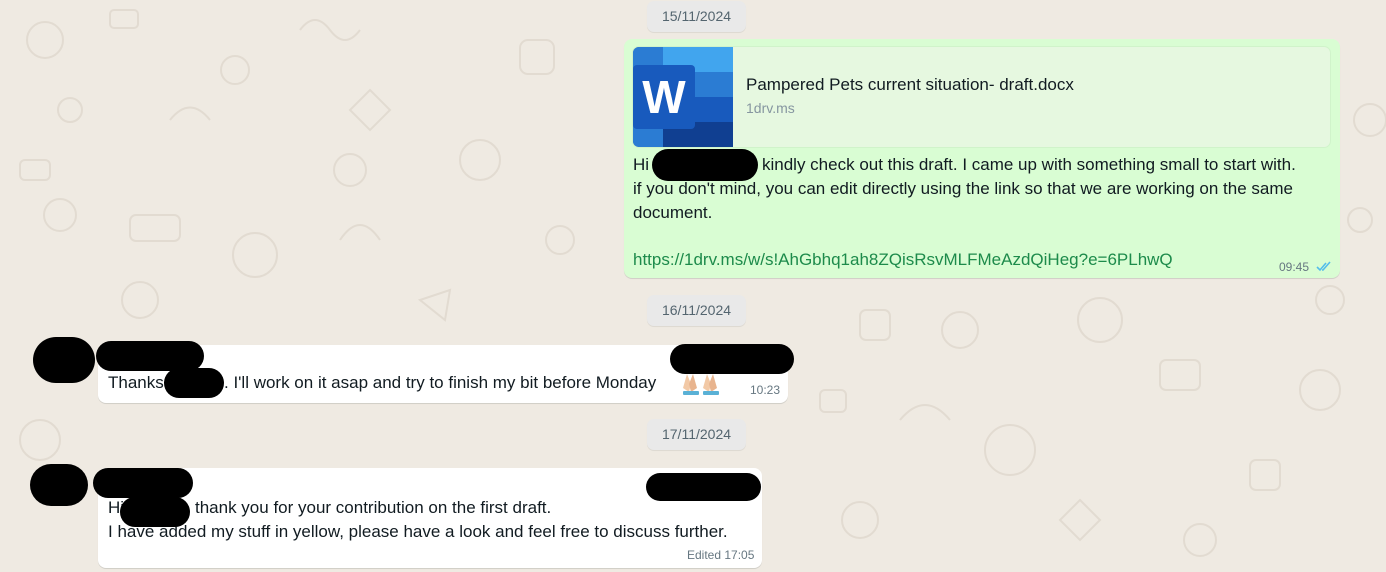  Describe the element at coordinates (673, 212) in the screenshot. I see `message-text-line: document.` at that location.